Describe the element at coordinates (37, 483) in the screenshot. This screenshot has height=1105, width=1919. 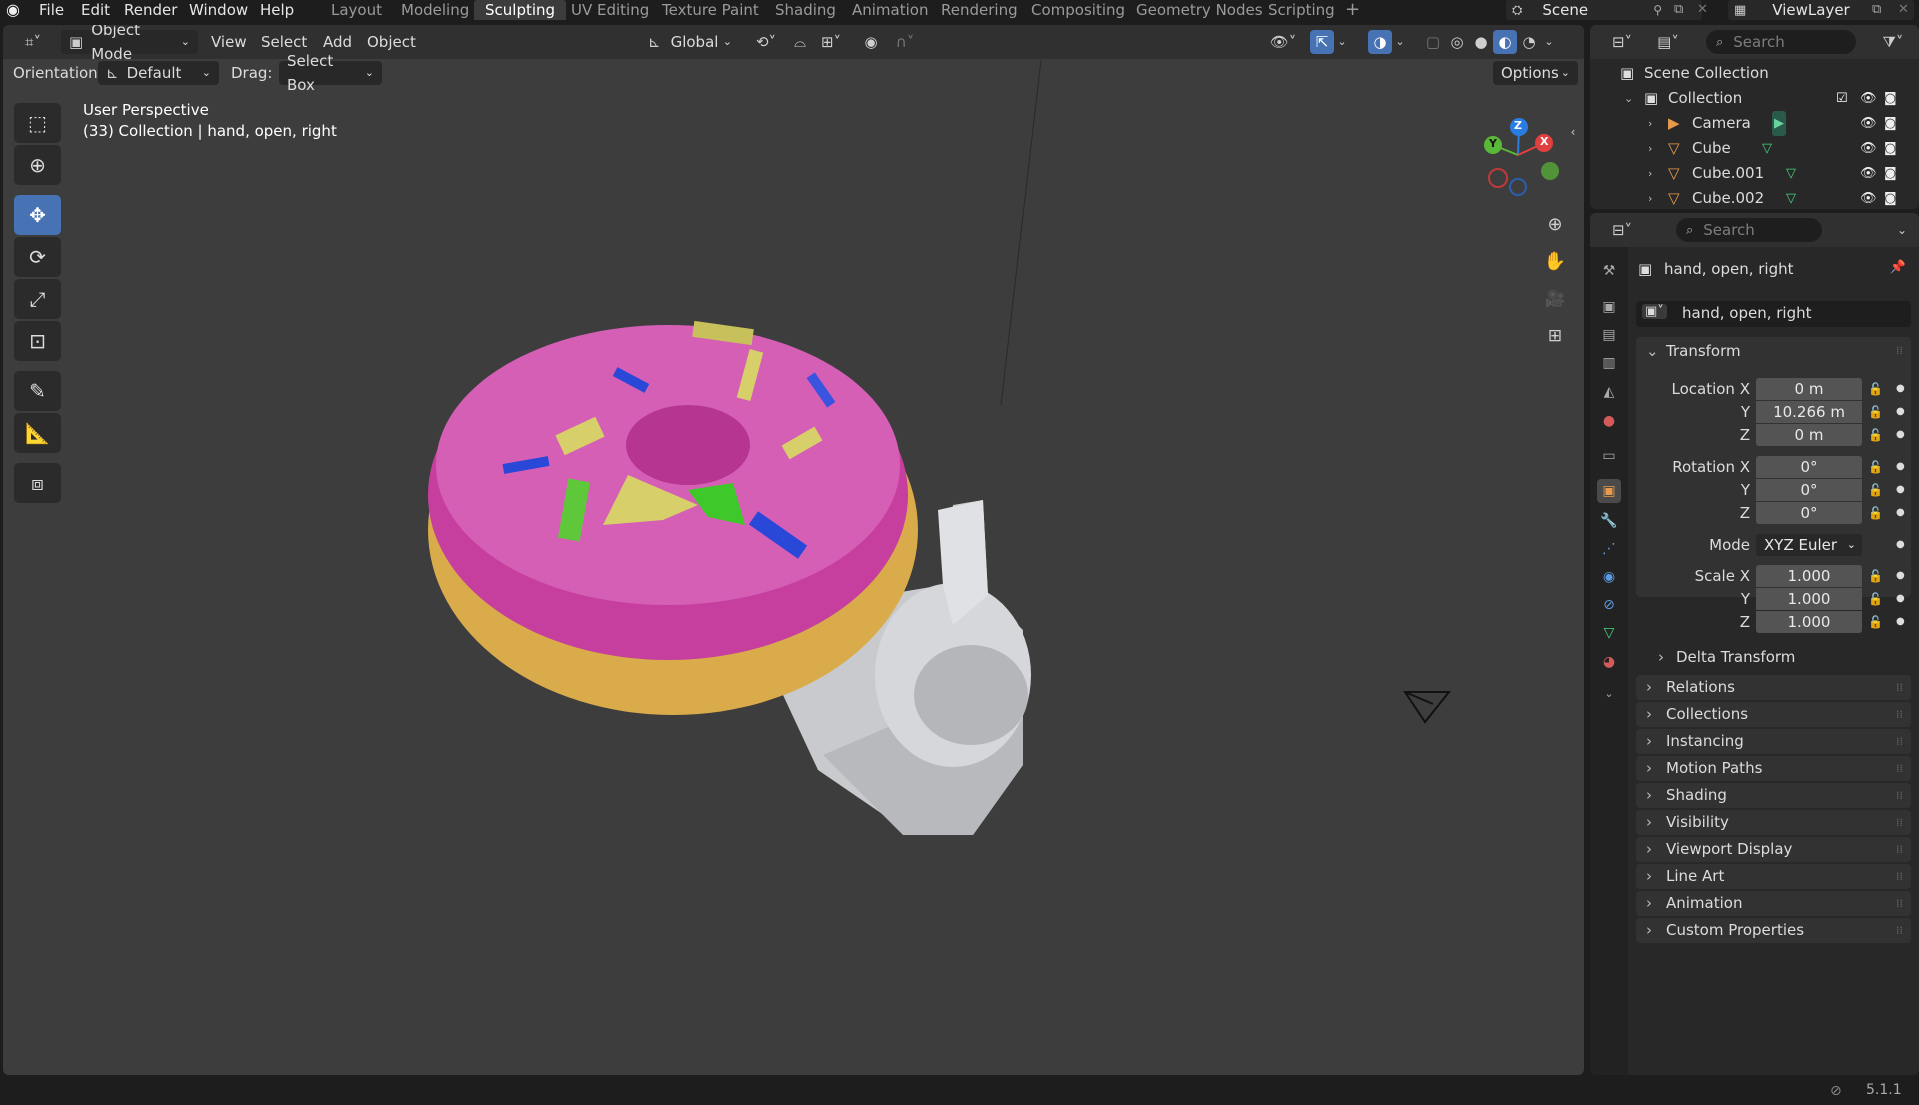
I see `add-cube-tool: ⧈` at that location.